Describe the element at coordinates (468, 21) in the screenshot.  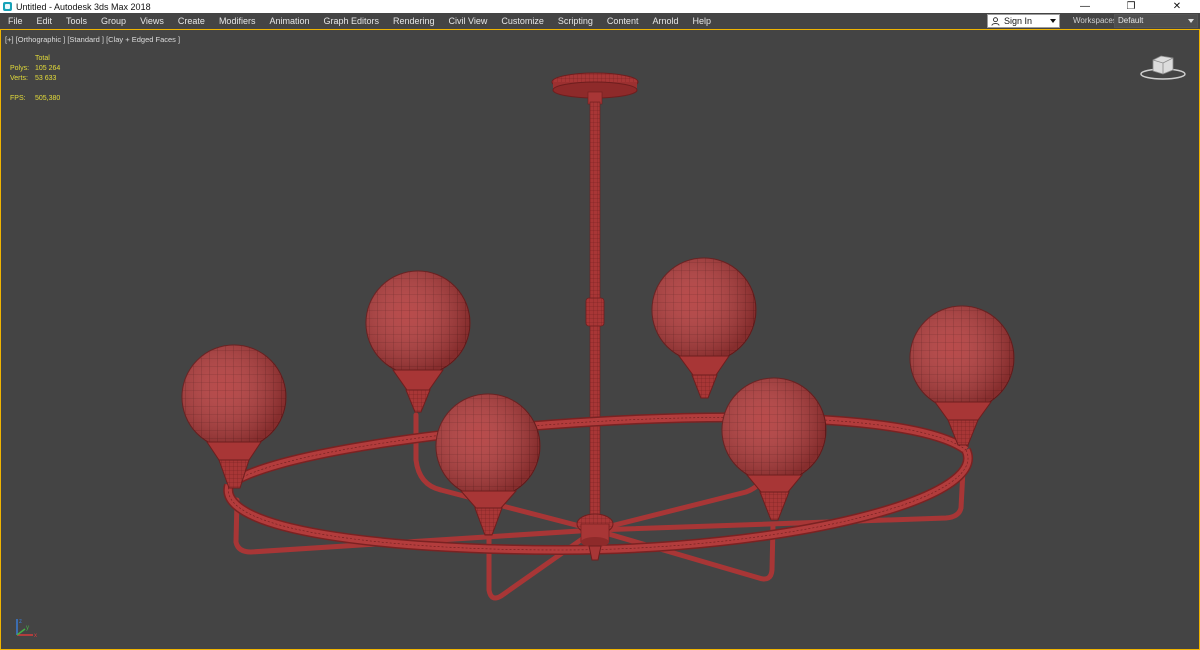
I see `menu-civil-view: Civil View` at that location.